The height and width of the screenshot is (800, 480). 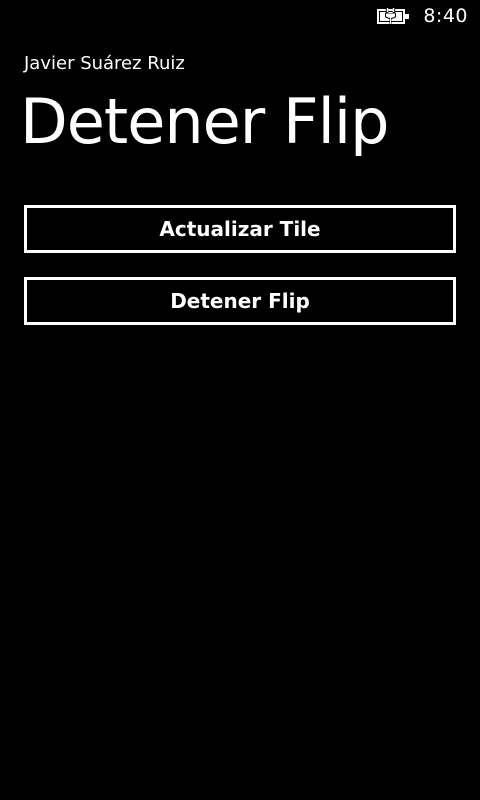 I want to click on status-bar: 8:40, so click(x=240, y=16).